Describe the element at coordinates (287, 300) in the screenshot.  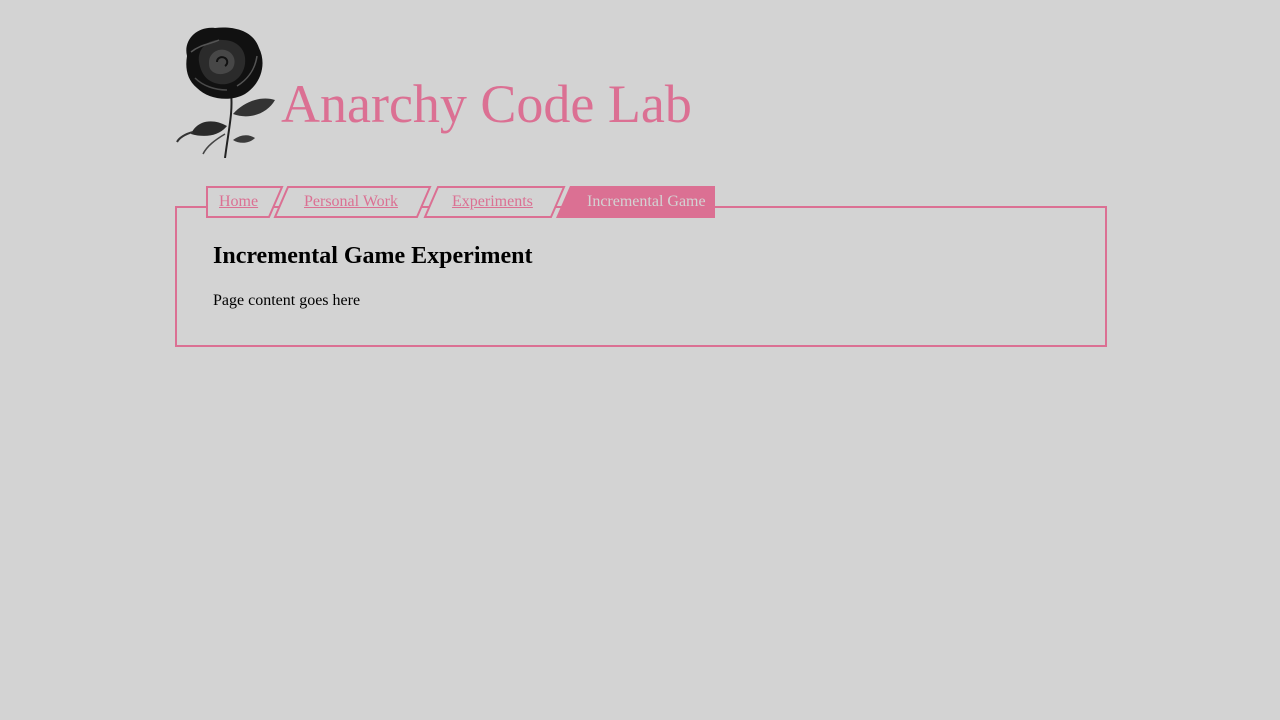
I see `page-body-text: Page content goes here` at that location.